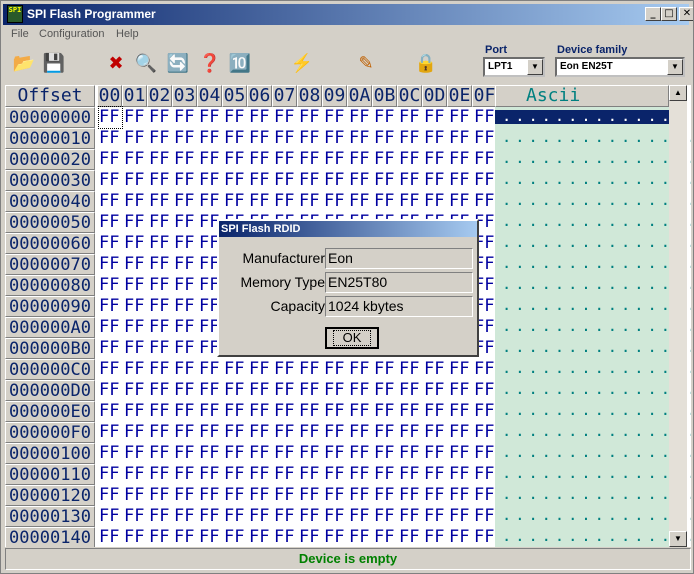 The height and width of the screenshot is (574, 694). Describe the element at coordinates (127, 34) in the screenshot. I see `menu-help: Help` at that location.